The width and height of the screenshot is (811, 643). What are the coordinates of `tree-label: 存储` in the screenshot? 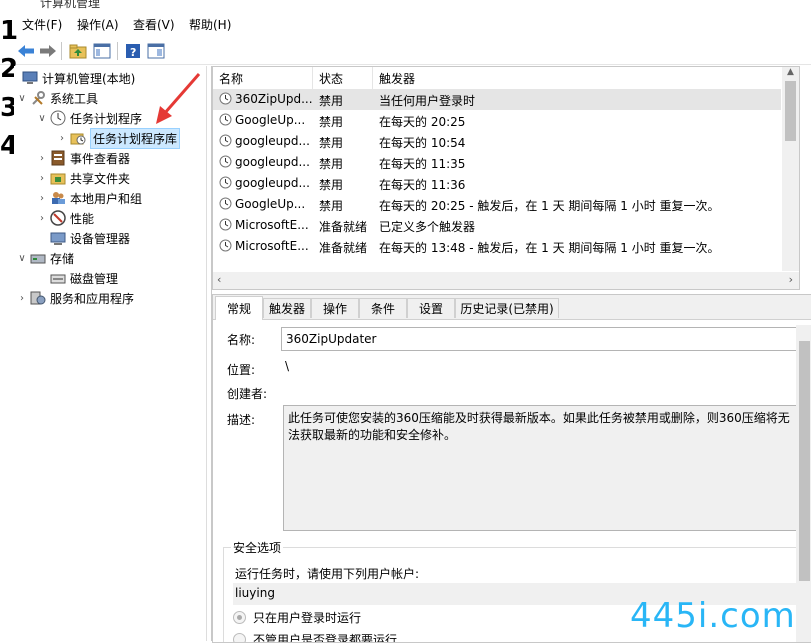 It's located at (62, 258).